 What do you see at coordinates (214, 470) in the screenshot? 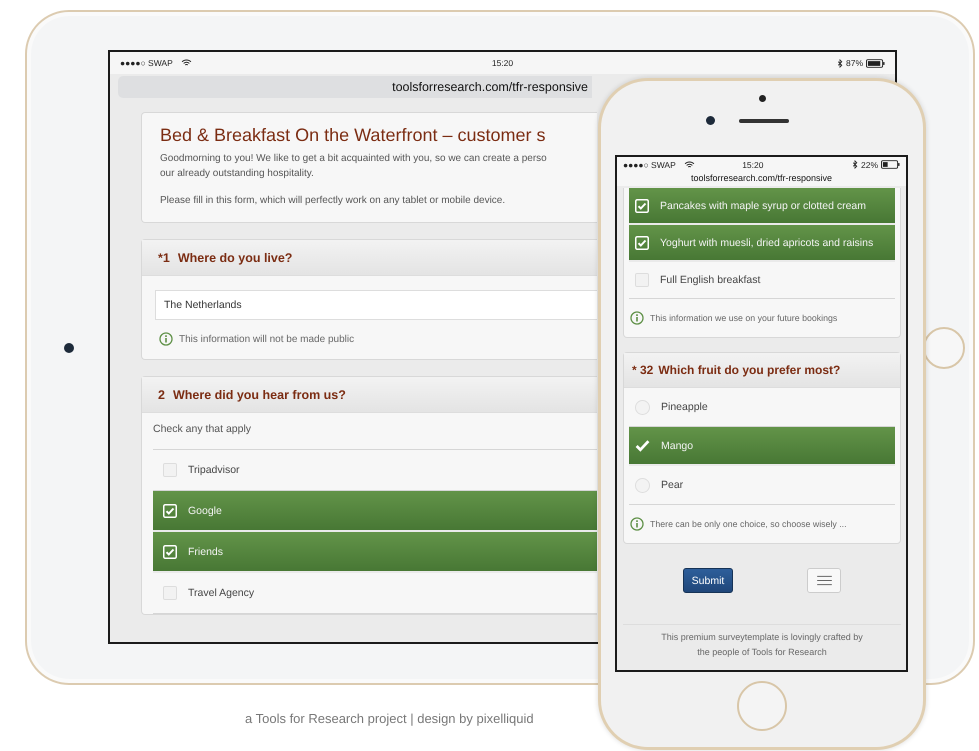
I see `option-label: Tripadvisor` at bounding box center [214, 470].